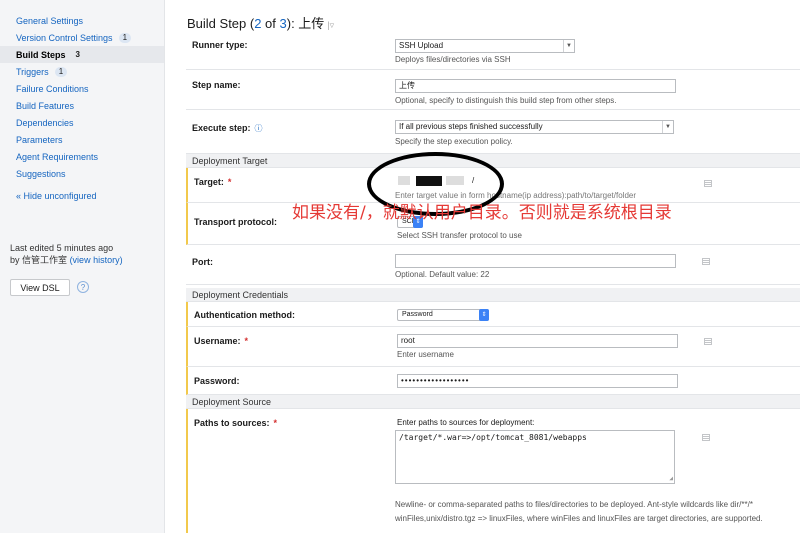 The image size is (800, 533). I want to click on editor-name: 信管工作室, so click(45, 260).